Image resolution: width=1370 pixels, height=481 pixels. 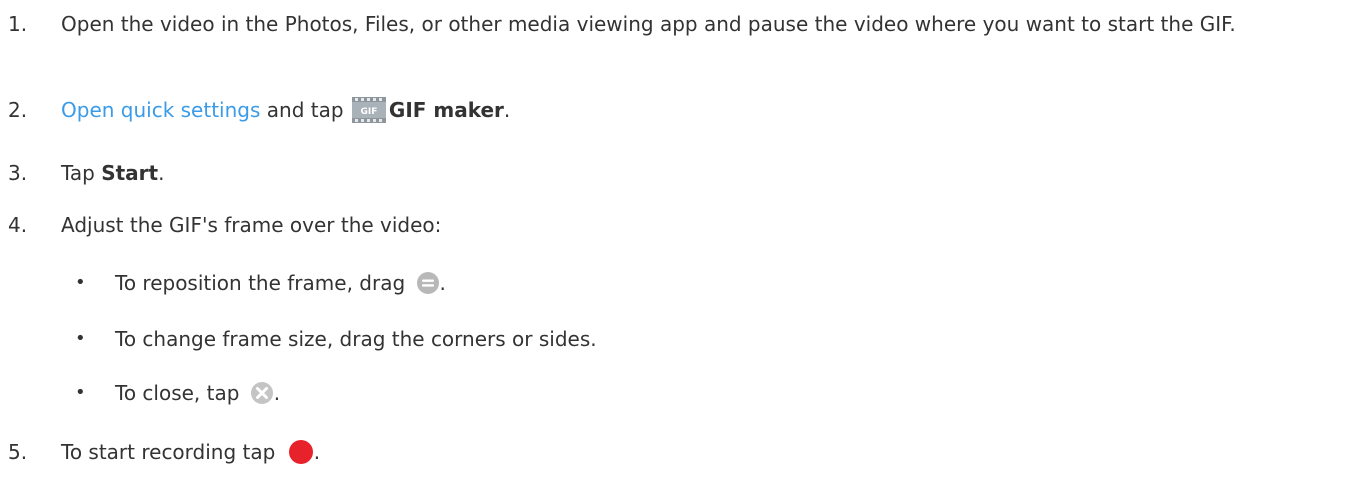 I want to click on sub-step-text-part: To close, tap, so click(x=180, y=393).